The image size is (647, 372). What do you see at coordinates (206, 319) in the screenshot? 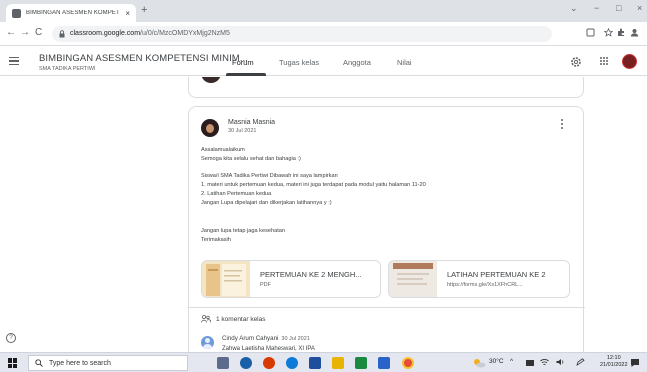
I see `people-icon` at bounding box center [206, 319].